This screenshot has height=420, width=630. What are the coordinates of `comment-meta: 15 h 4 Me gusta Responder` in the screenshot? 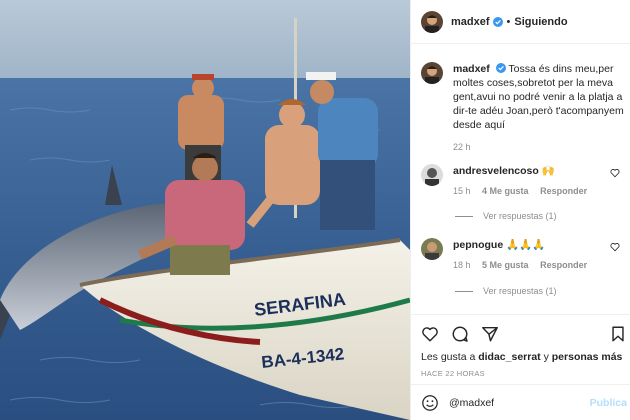 It's located at (539, 191).